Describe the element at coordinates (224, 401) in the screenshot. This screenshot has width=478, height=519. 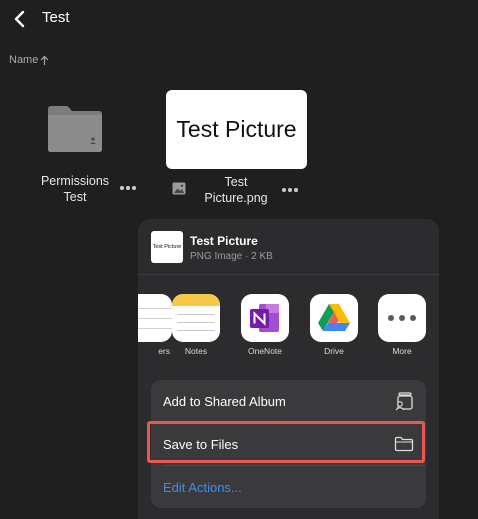
I see `action-label: Add to Shared Album` at that location.